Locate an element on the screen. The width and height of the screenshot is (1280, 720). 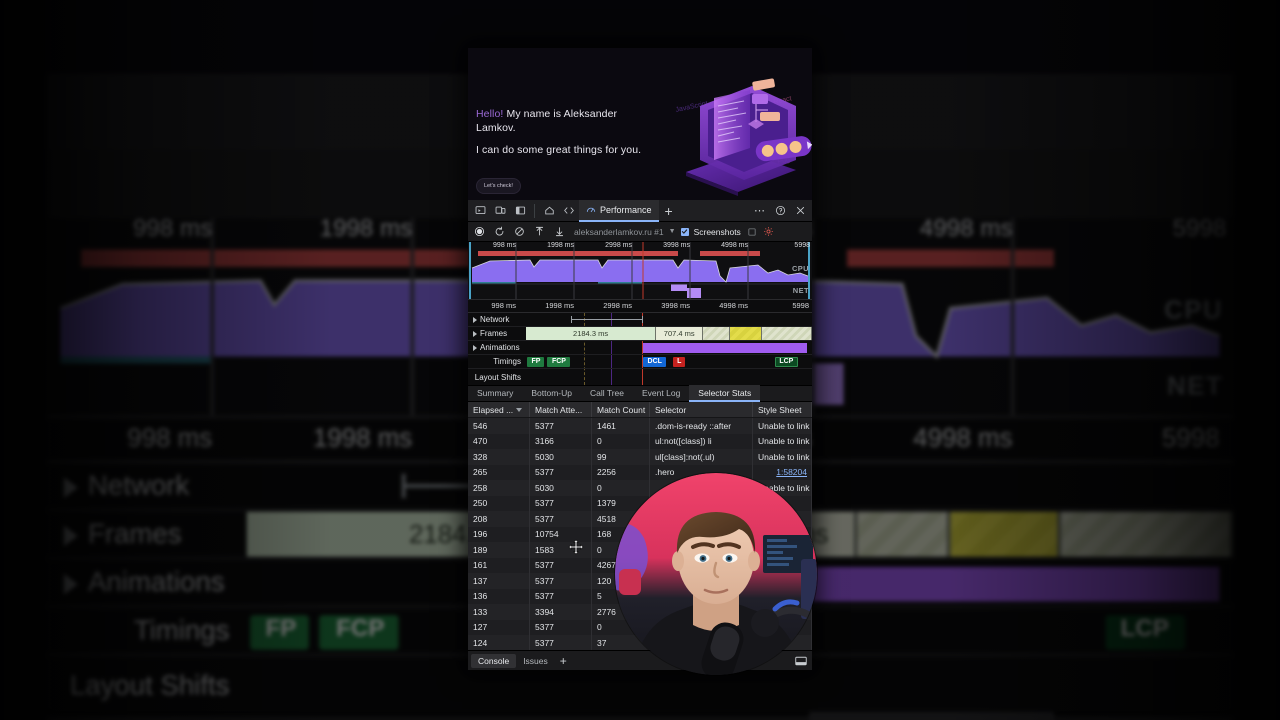
track-network-label: Network is located at coordinates (495, 319).